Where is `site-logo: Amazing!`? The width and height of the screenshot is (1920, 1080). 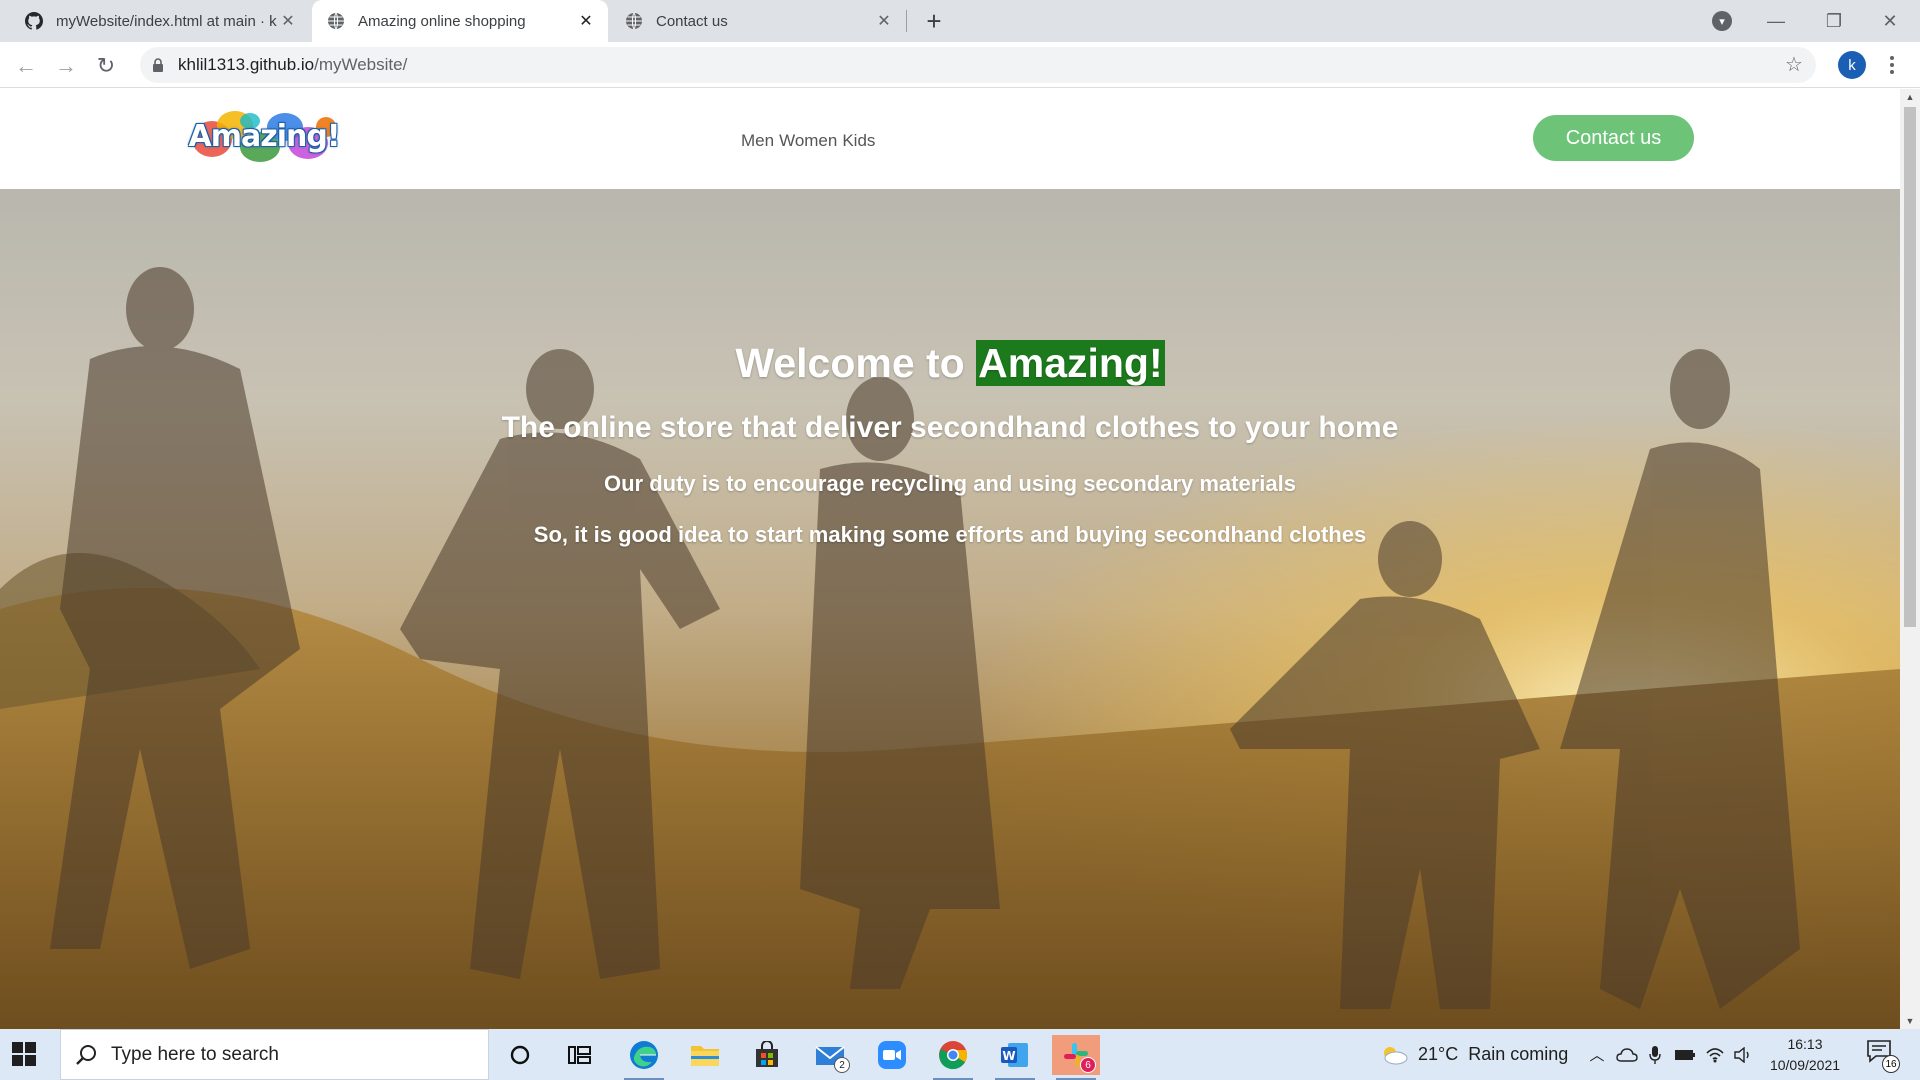 site-logo: Amazing! is located at coordinates (264, 136).